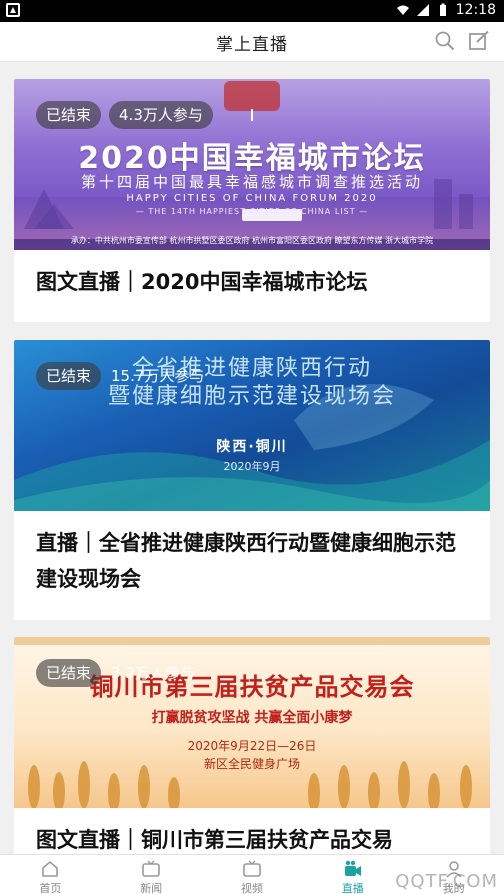  I want to click on tab-news: 新闻, so click(151, 874).